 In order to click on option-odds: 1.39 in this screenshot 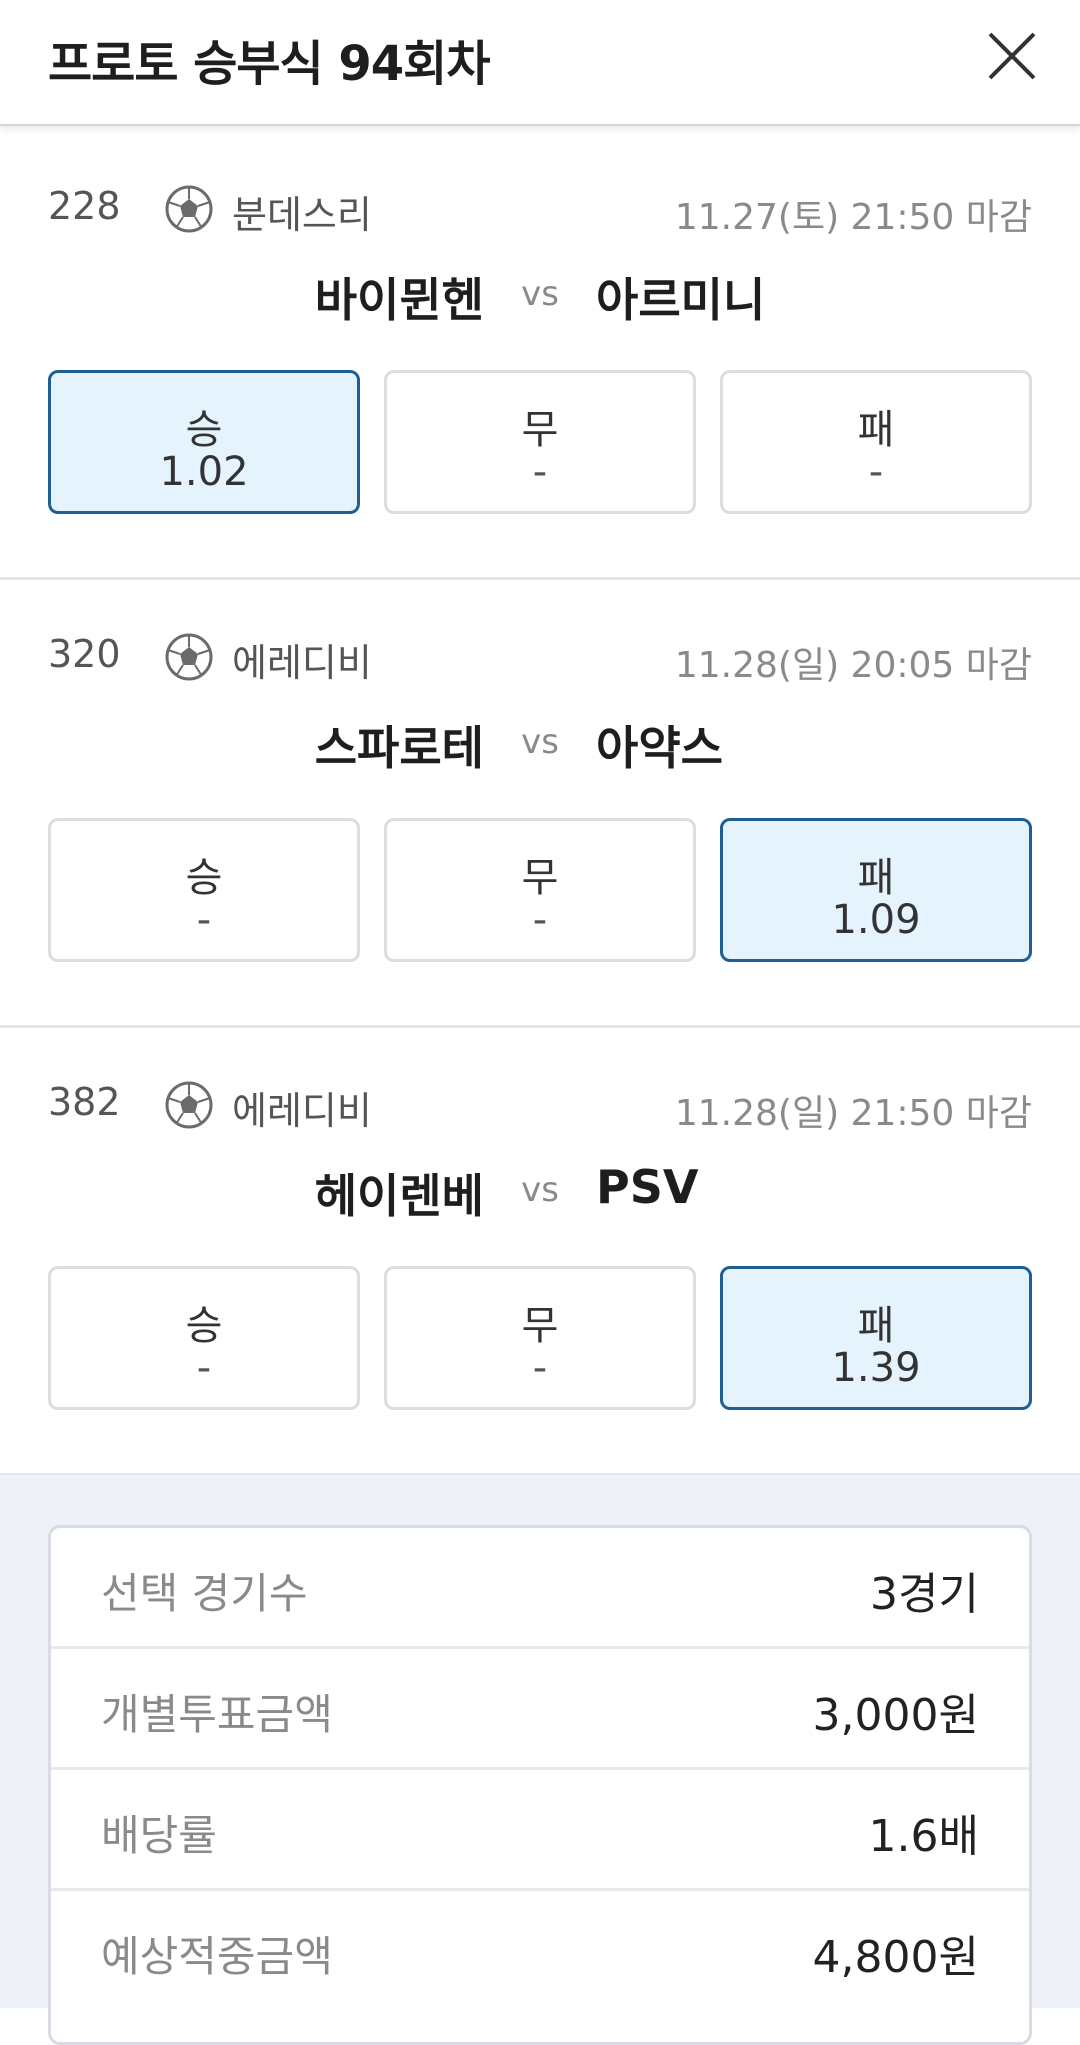, I will do `click(876, 1368)`.